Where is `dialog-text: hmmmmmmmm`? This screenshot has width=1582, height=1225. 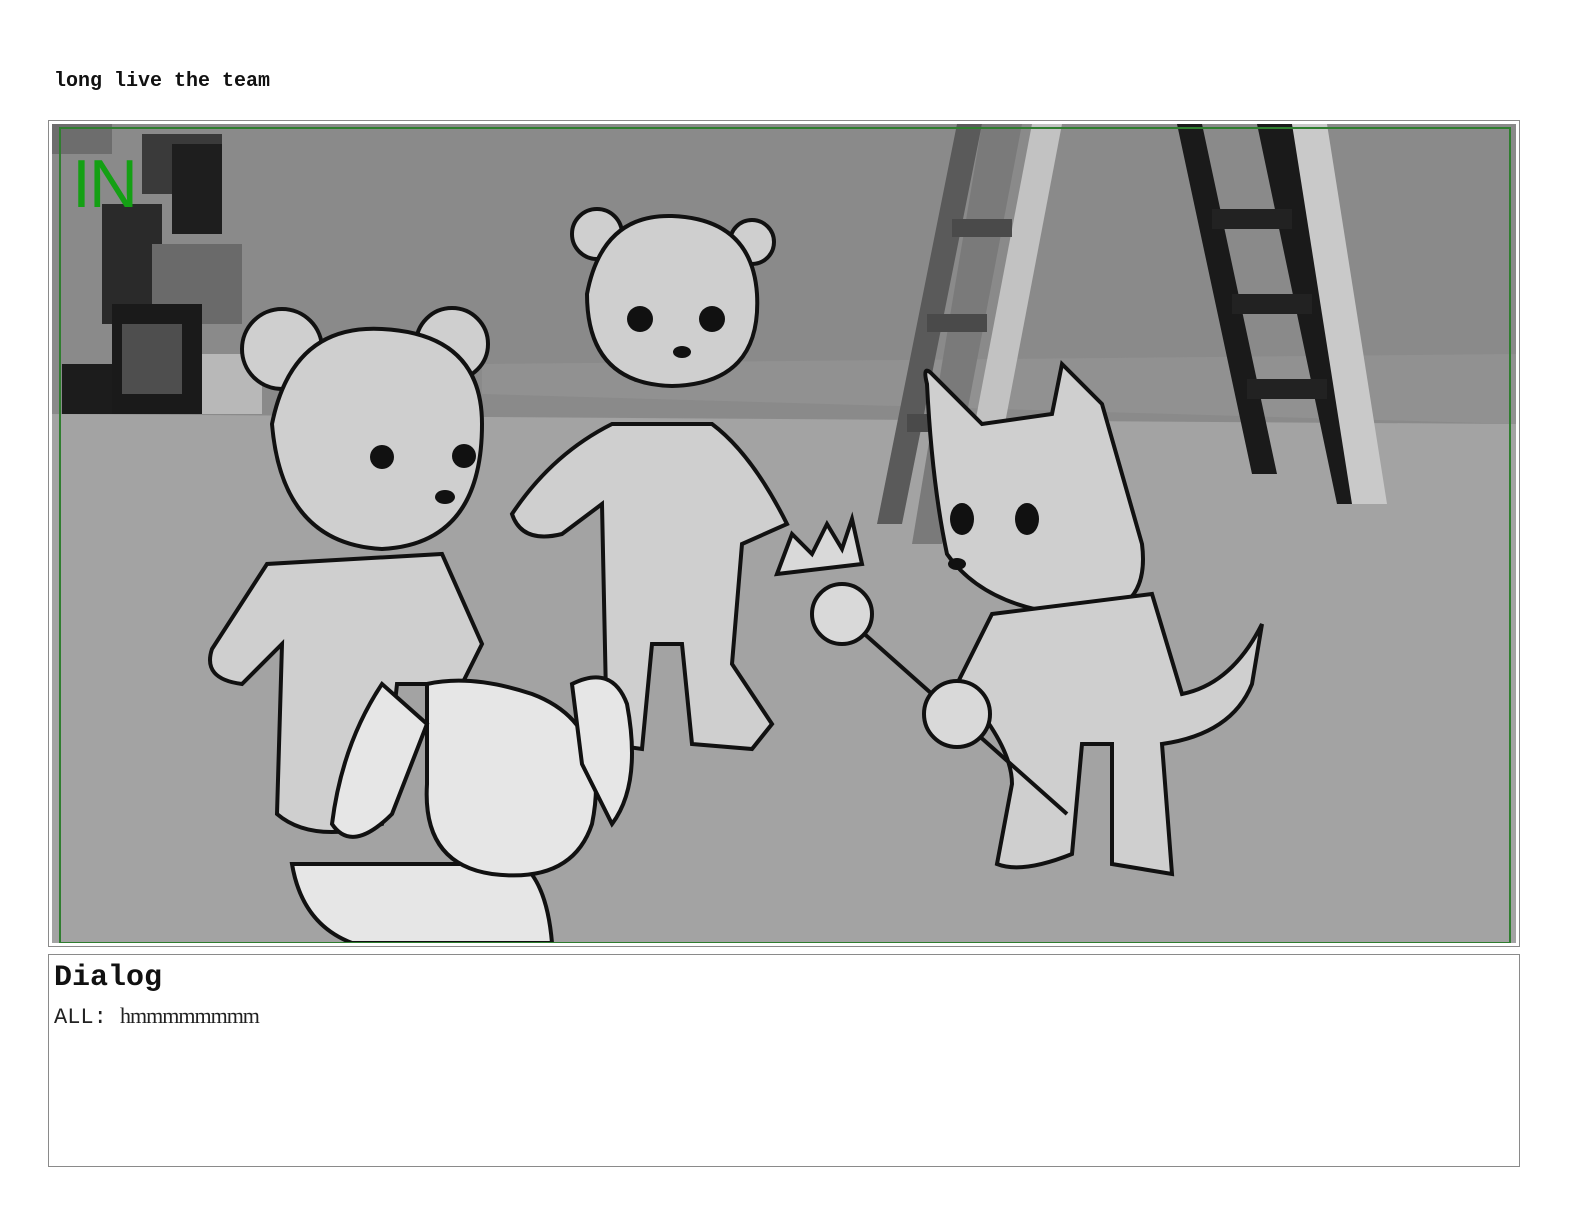
dialog-text: hmmmmmmmm is located at coordinates (190, 1015).